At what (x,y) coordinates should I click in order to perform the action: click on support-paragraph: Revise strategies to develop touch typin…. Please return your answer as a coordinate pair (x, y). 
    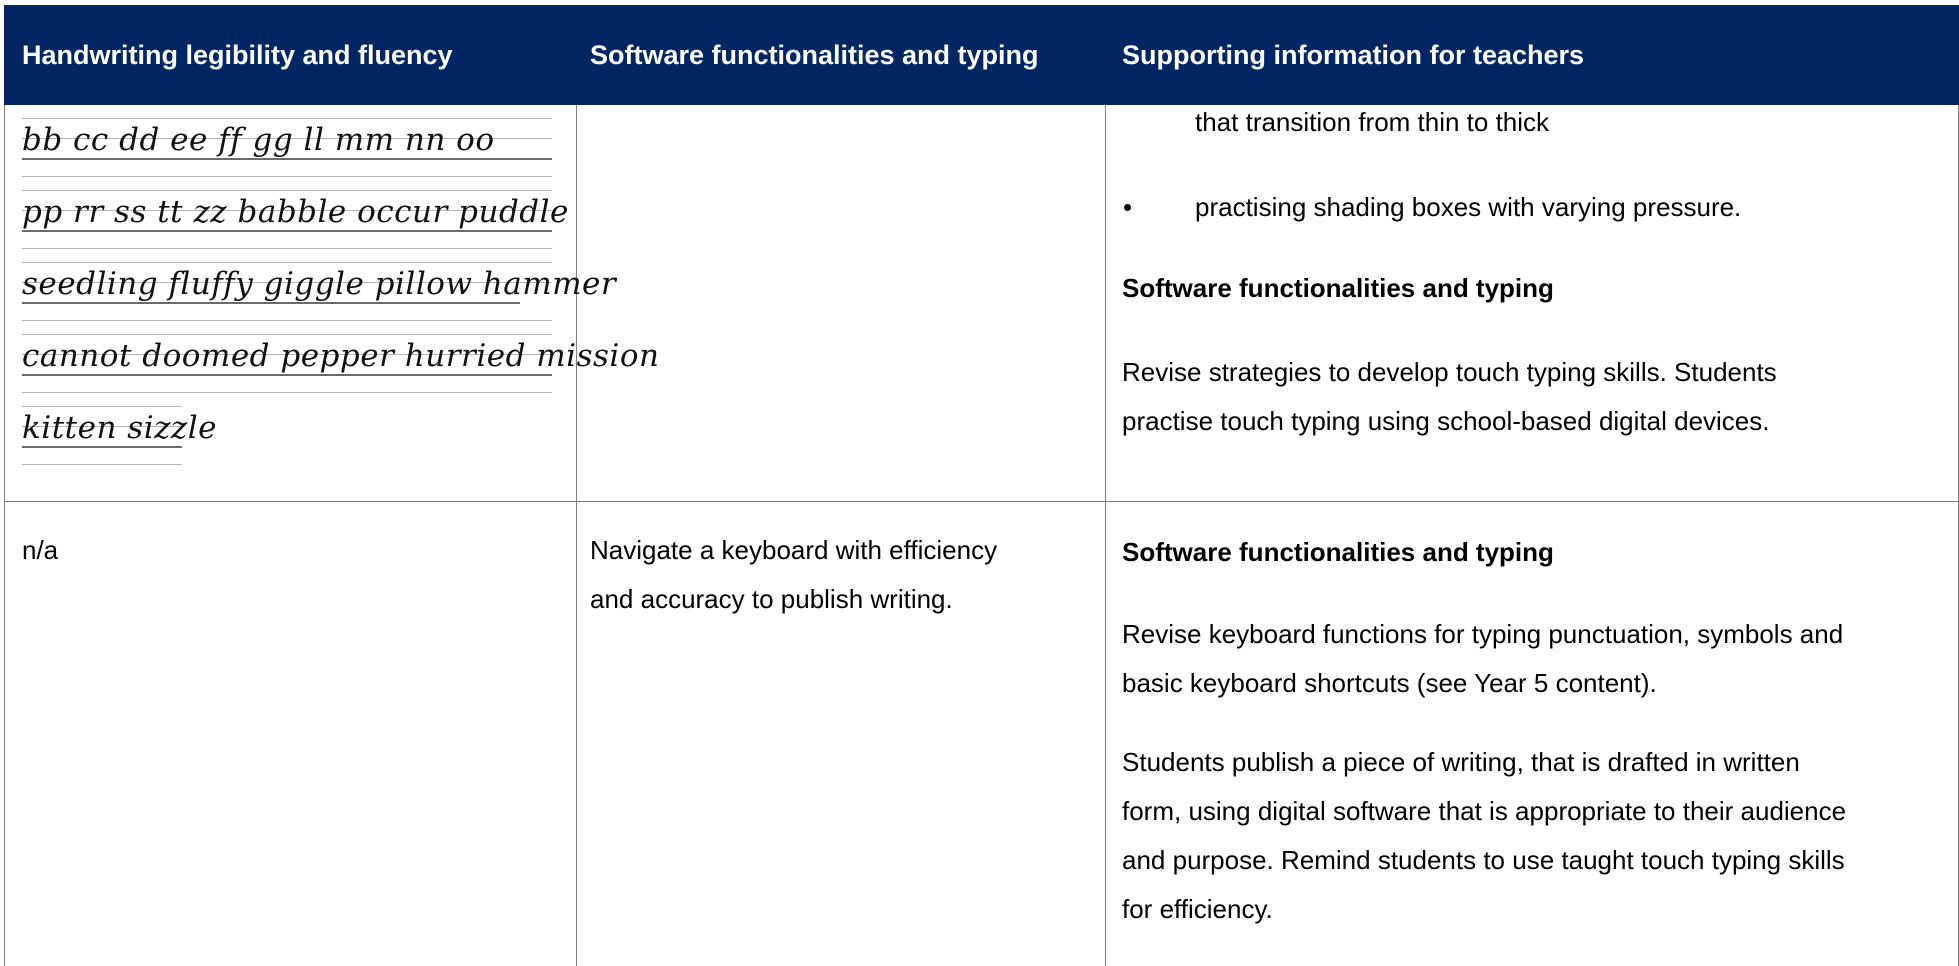
    Looking at the image, I should click on (1532, 397).